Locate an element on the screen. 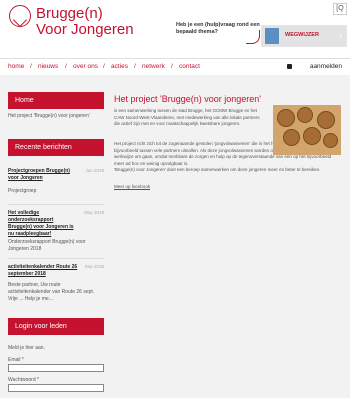  signpost-icon is located at coordinates (272, 36).